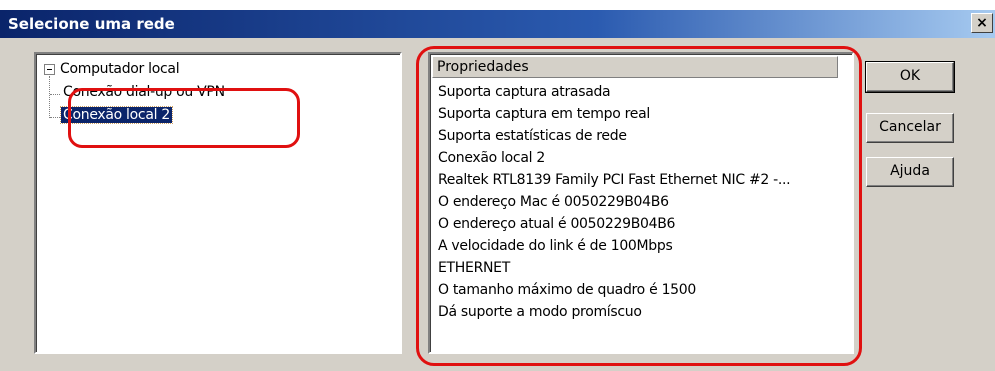 The image size is (995, 371). What do you see at coordinates (910, 172) in the screenshot?
I see `help-button: Ajuda` at bounding box center [910, 172].